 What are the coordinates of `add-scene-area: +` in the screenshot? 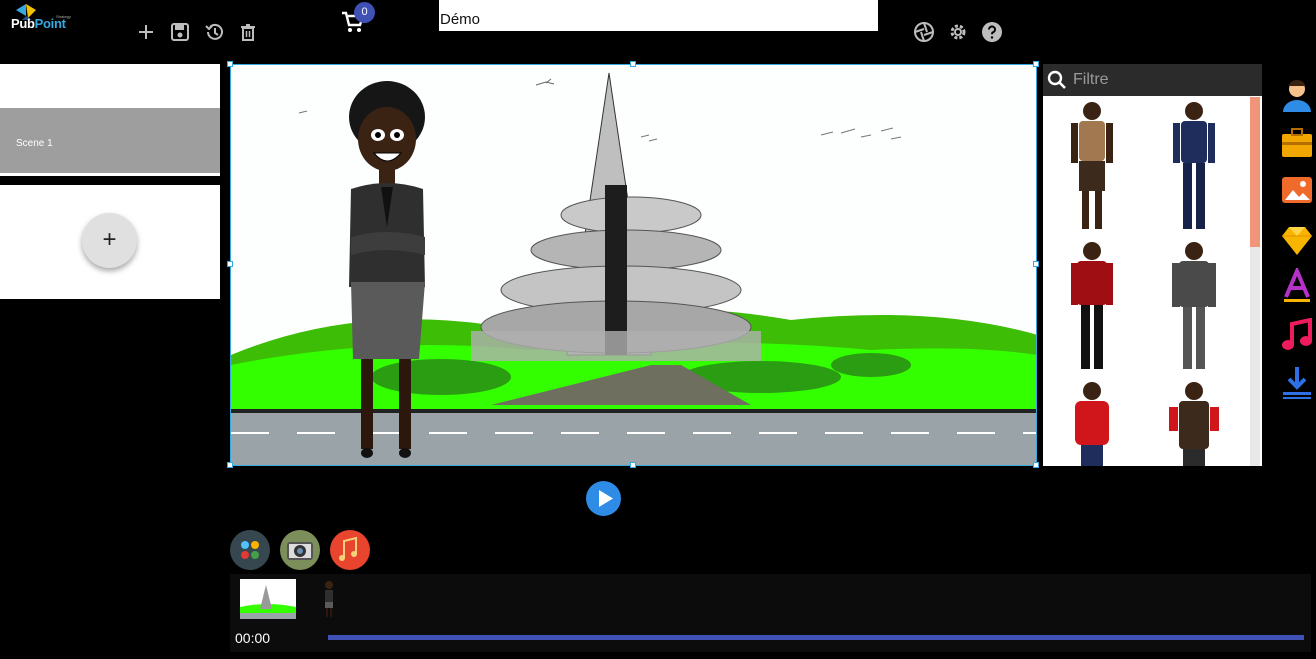 It's located at (110, 242).